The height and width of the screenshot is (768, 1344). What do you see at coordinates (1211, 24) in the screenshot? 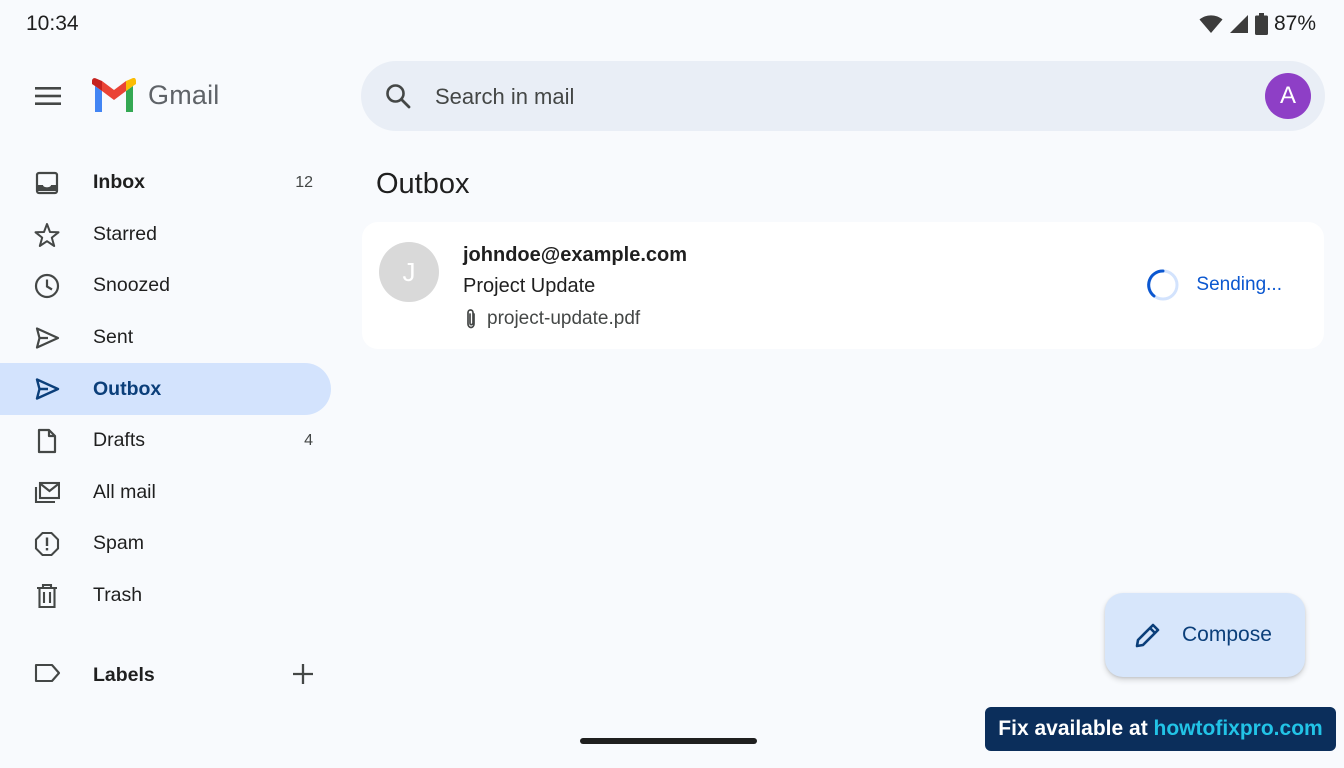
I see `wifi-icon` at bounding box center [1211, 24].